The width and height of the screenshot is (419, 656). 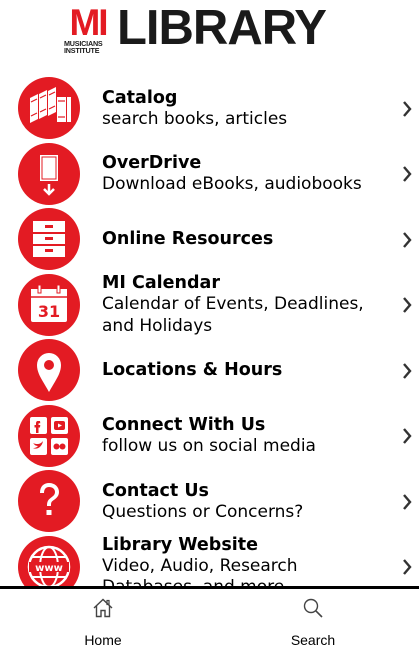 I want to click on tab-search: Search, so click(x=313, y=622).